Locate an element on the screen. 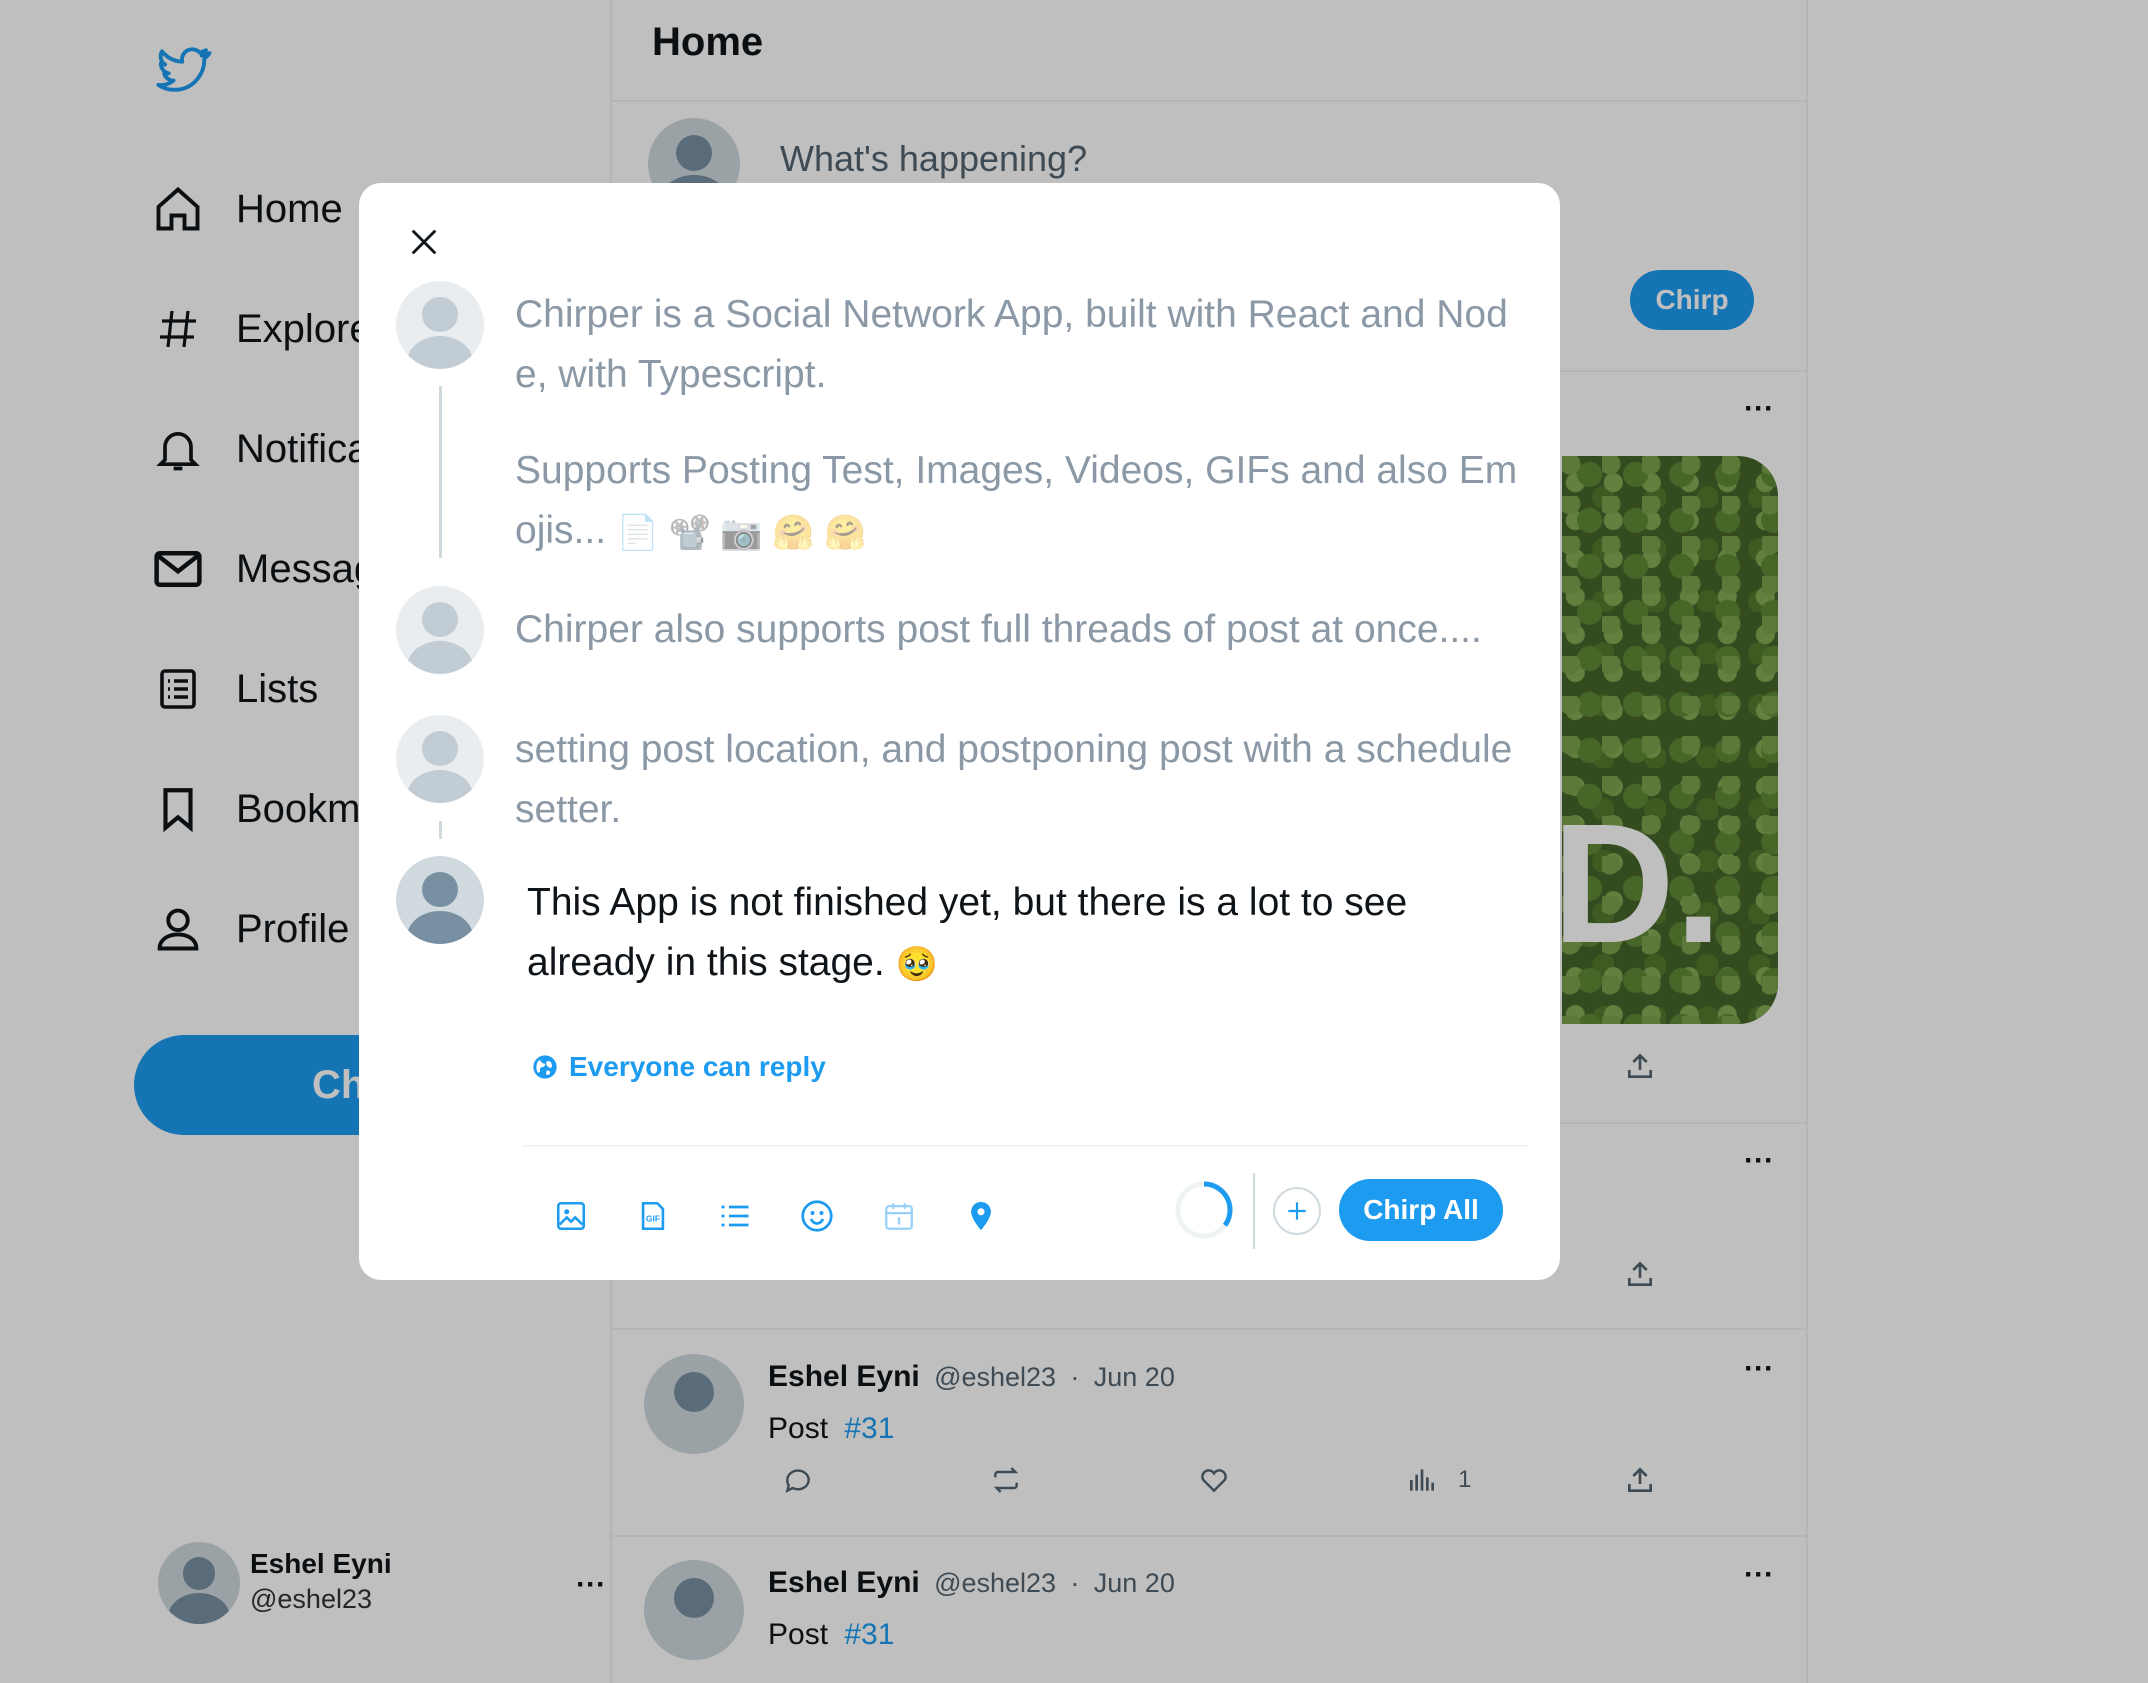 The image size is (2148, 1683). thread-item-emojis: 📄 📽️ 📷 🤗 🤗 is located at coordinates (741, 532).